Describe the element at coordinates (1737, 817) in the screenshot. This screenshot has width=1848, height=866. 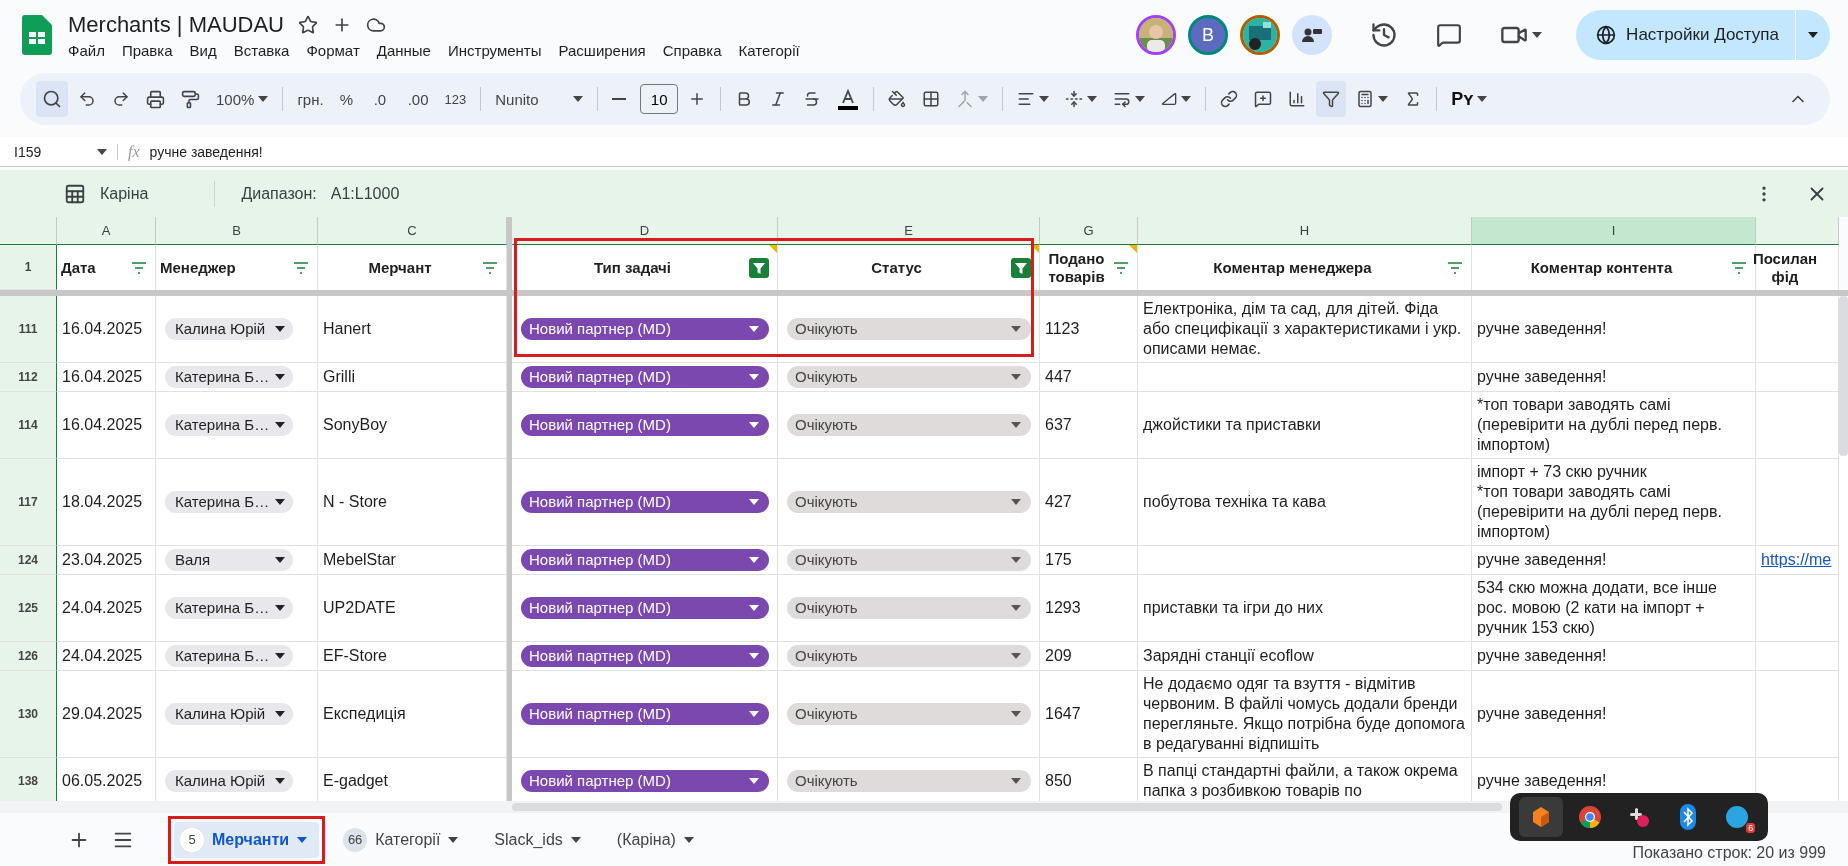
I see `dock-app-button: 6` at that location.